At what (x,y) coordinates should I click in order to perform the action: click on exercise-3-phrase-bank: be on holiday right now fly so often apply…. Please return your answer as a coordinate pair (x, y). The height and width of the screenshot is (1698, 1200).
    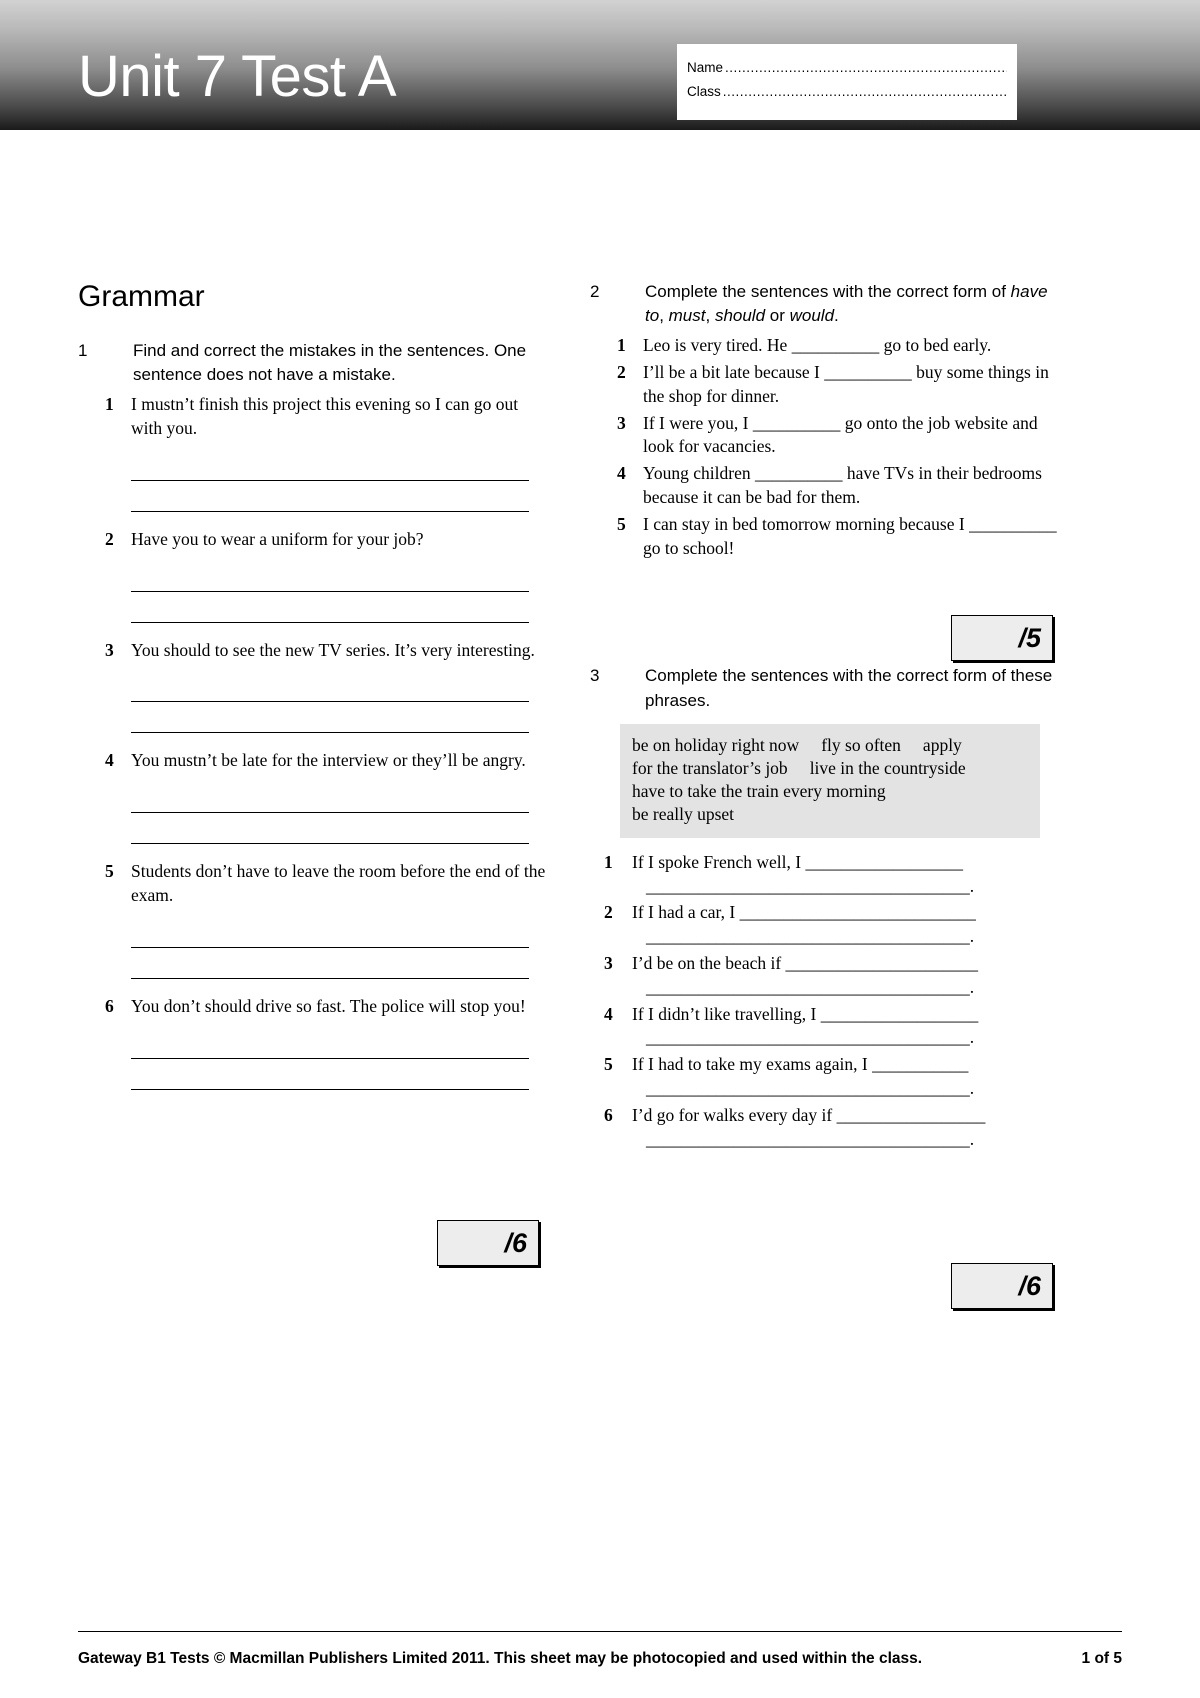
    Looking at the image, I should click on (830, 780).